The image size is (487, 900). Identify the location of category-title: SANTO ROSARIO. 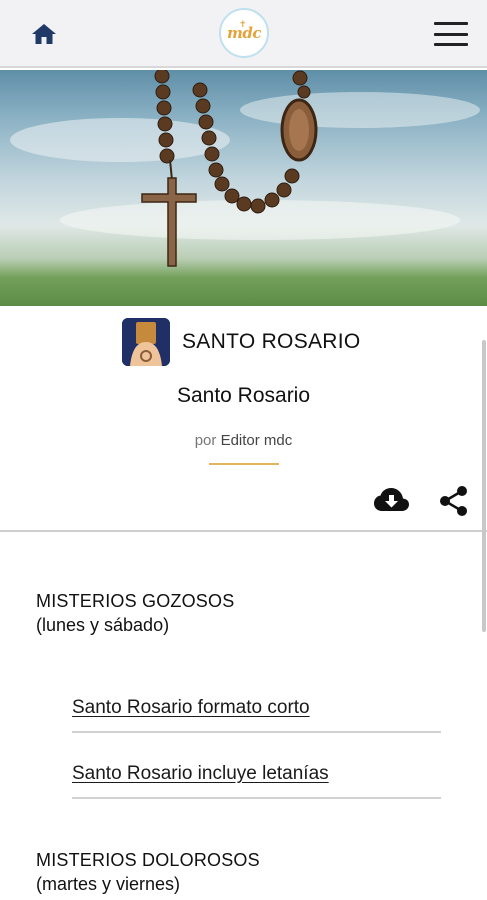
(271, 341).